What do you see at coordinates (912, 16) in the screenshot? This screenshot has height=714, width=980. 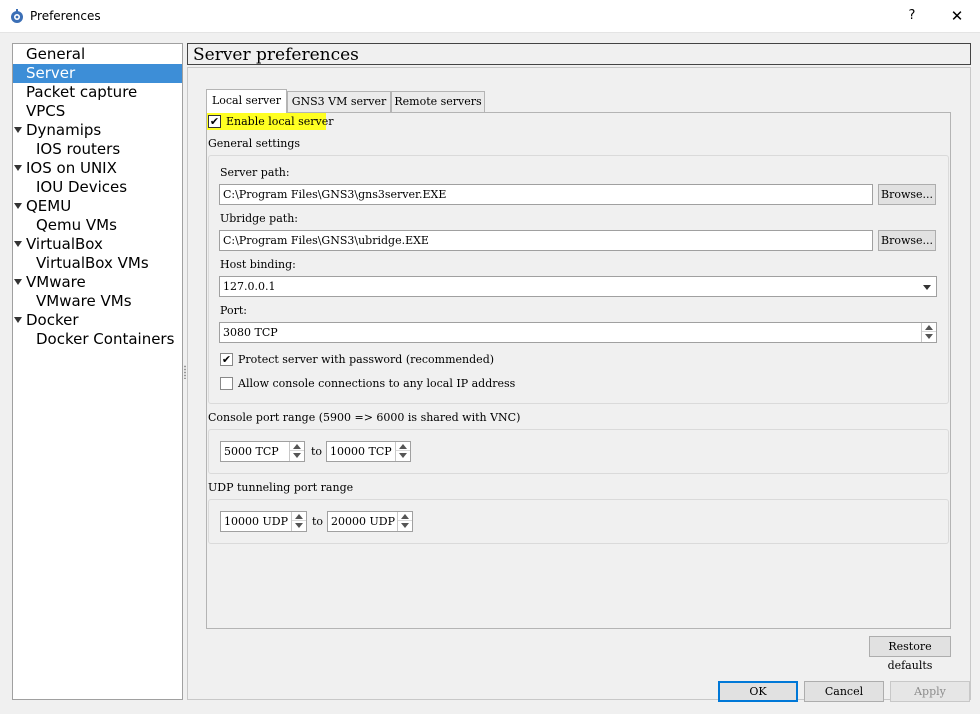 I see `help-button: ?` at bounding box center [912, 16].